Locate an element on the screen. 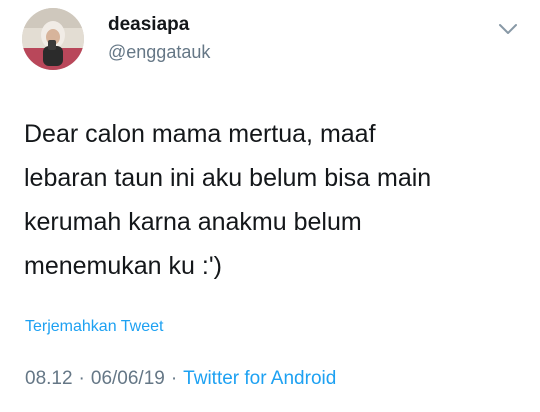  avatar-image is located at coordinates (53, 39).